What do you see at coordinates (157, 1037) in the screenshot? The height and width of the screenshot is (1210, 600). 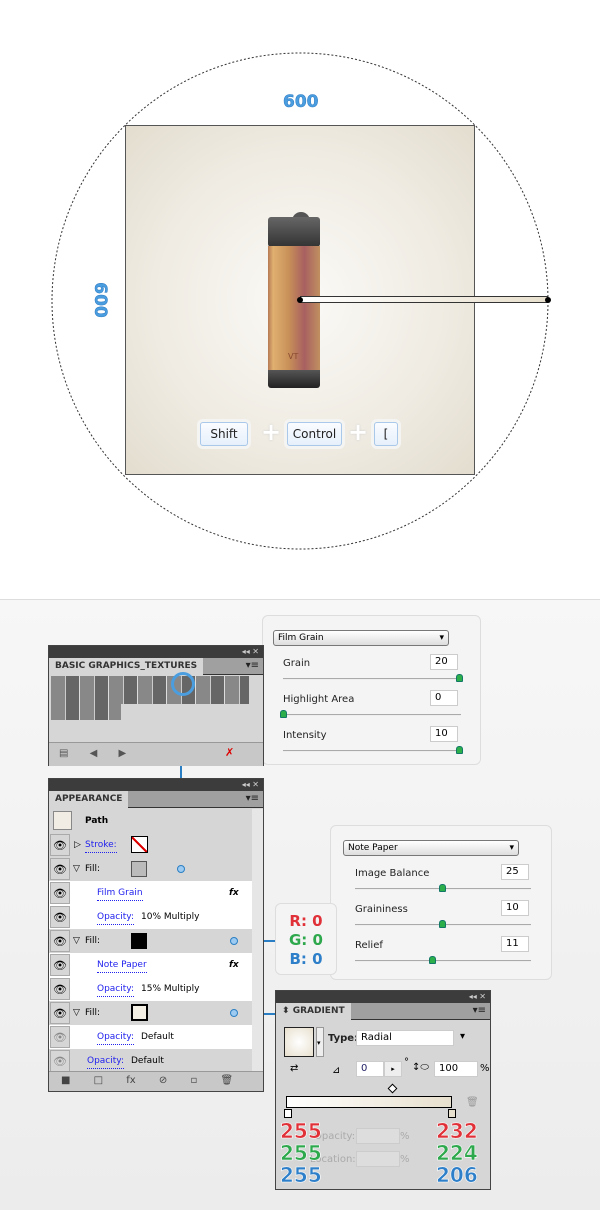 I see `opacity-value: Default` at bounding box center [157, 1037].